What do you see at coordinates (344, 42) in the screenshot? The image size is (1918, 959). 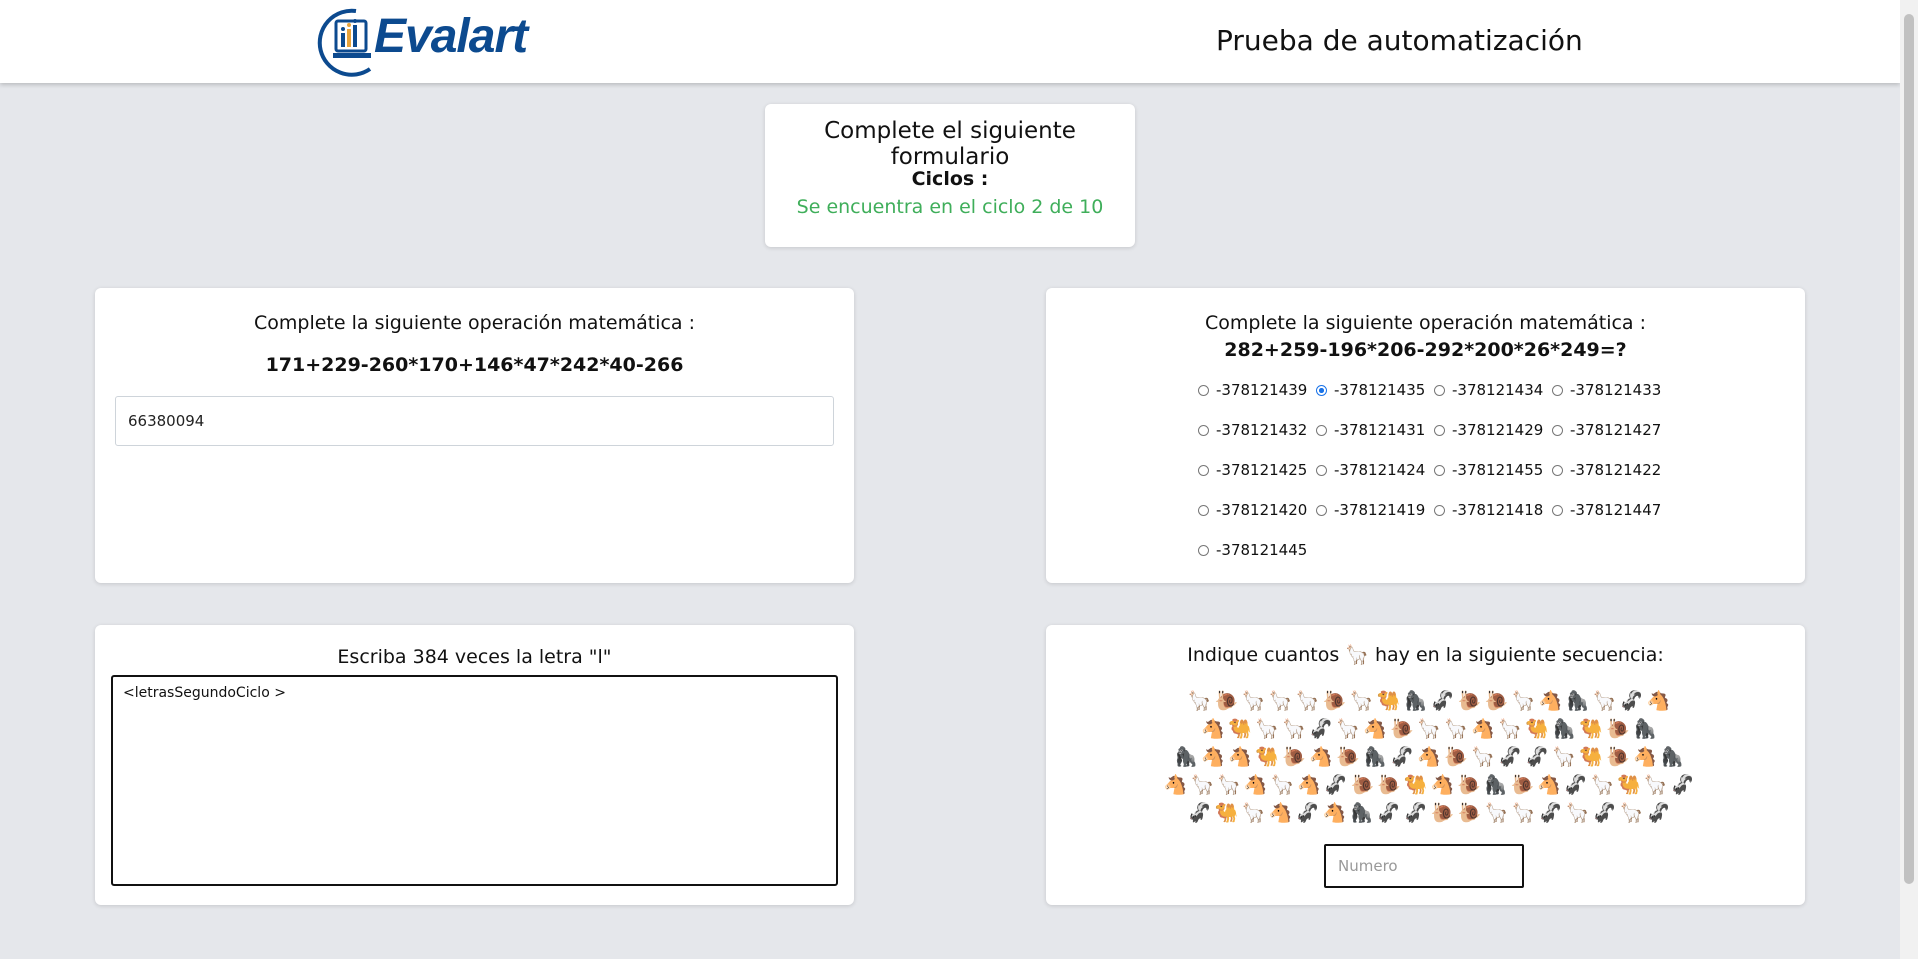 I see `monitor-chart-icon` at bounding box center [344, 42].